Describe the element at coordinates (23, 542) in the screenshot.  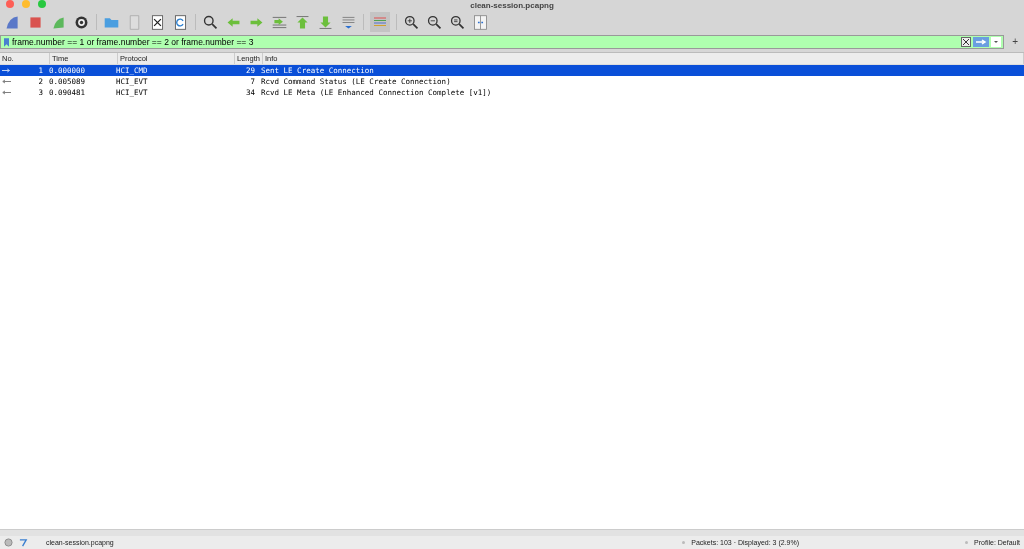
I see `edit-icon` at that location.